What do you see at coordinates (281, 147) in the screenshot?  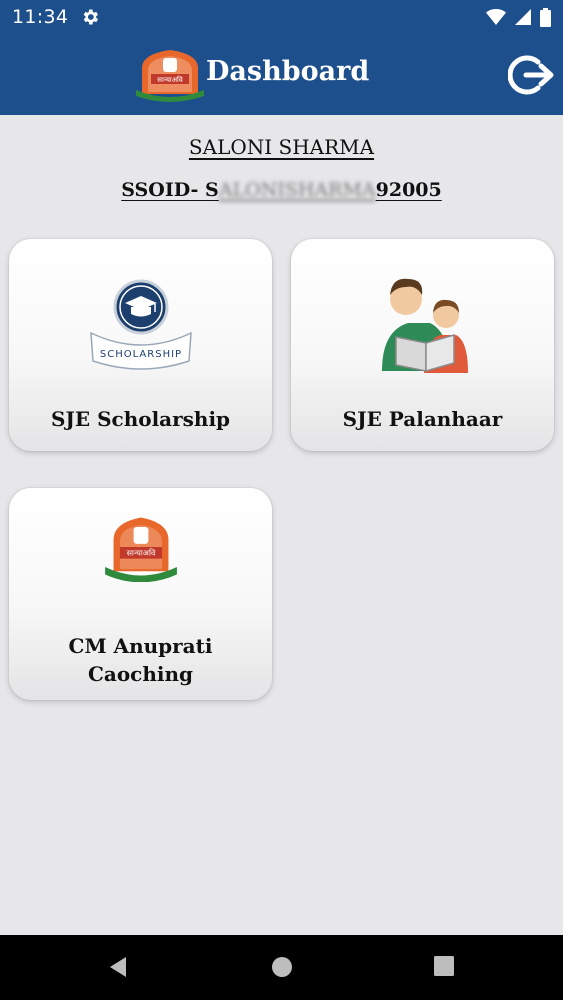 I see `user-name: SALONI SHARMA` at bounding box center [281, 147].